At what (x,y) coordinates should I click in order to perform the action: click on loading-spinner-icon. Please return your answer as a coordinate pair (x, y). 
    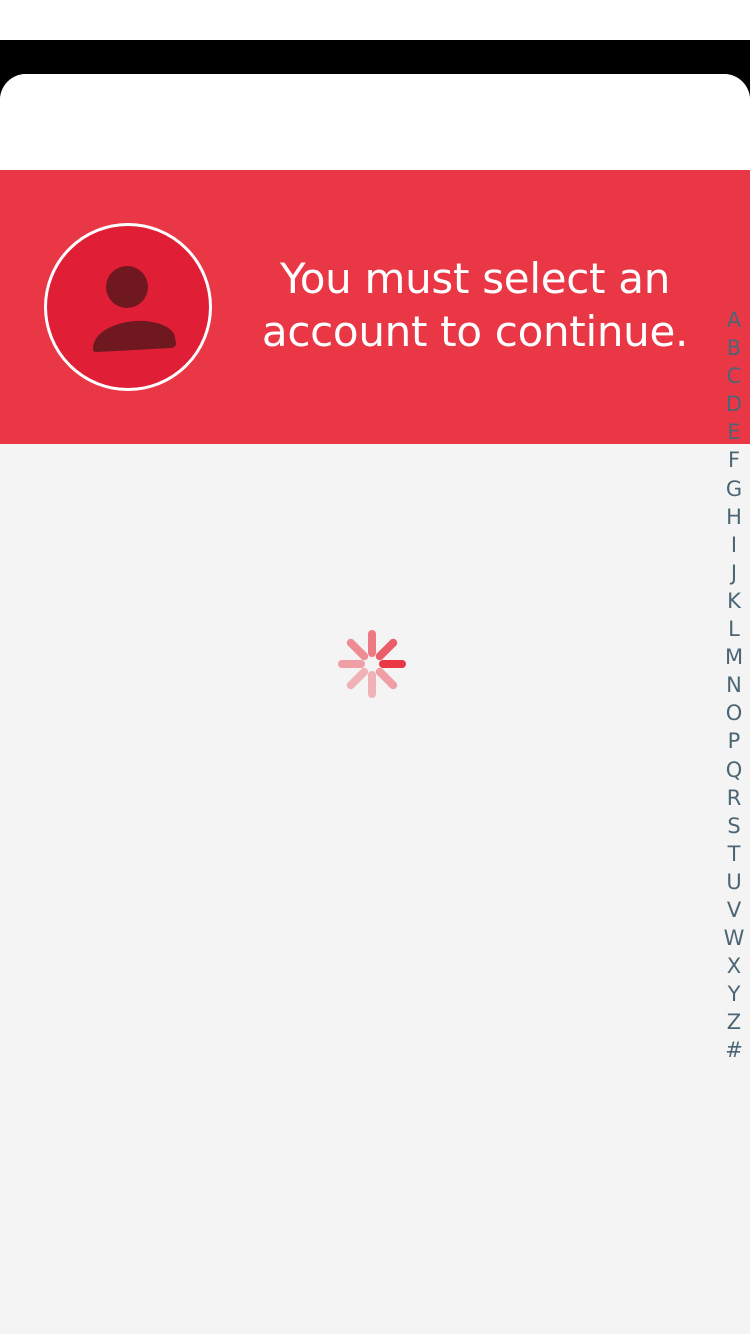
    Looking at the image, I should click on (372, 664).